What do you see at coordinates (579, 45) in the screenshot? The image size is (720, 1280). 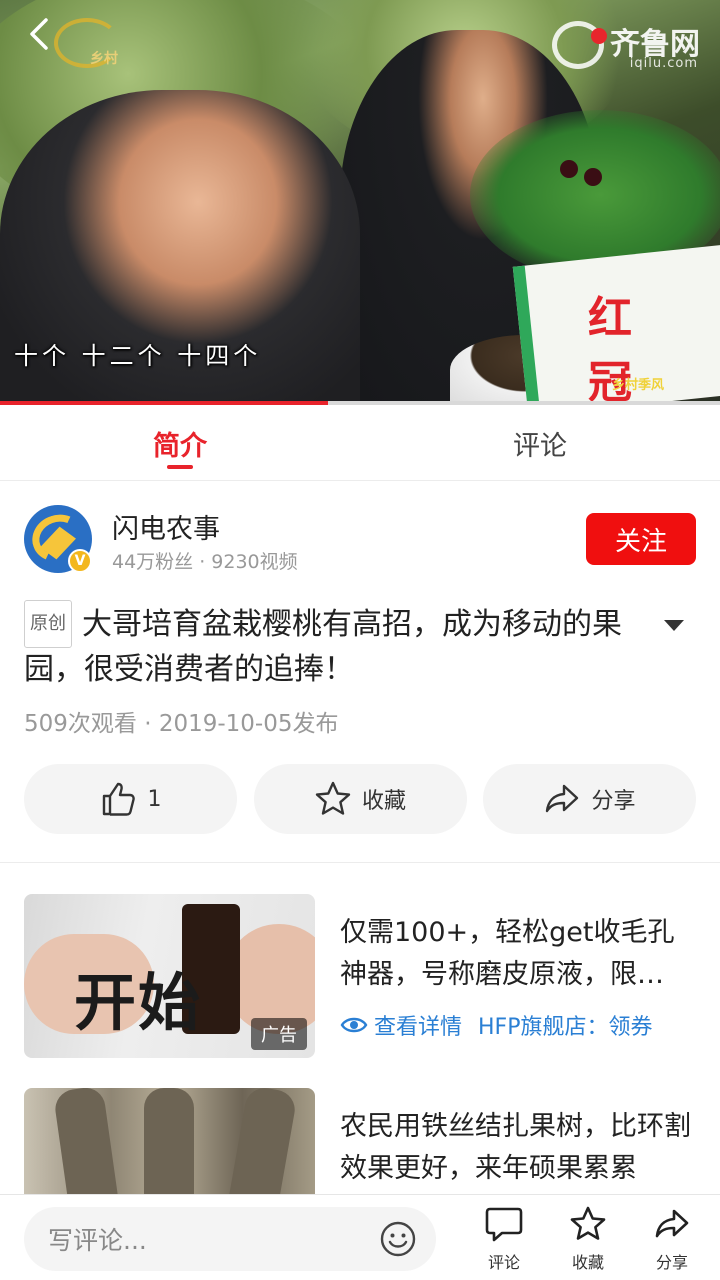 I see `watermark-logo-icon` at bounding box center [579, 45].